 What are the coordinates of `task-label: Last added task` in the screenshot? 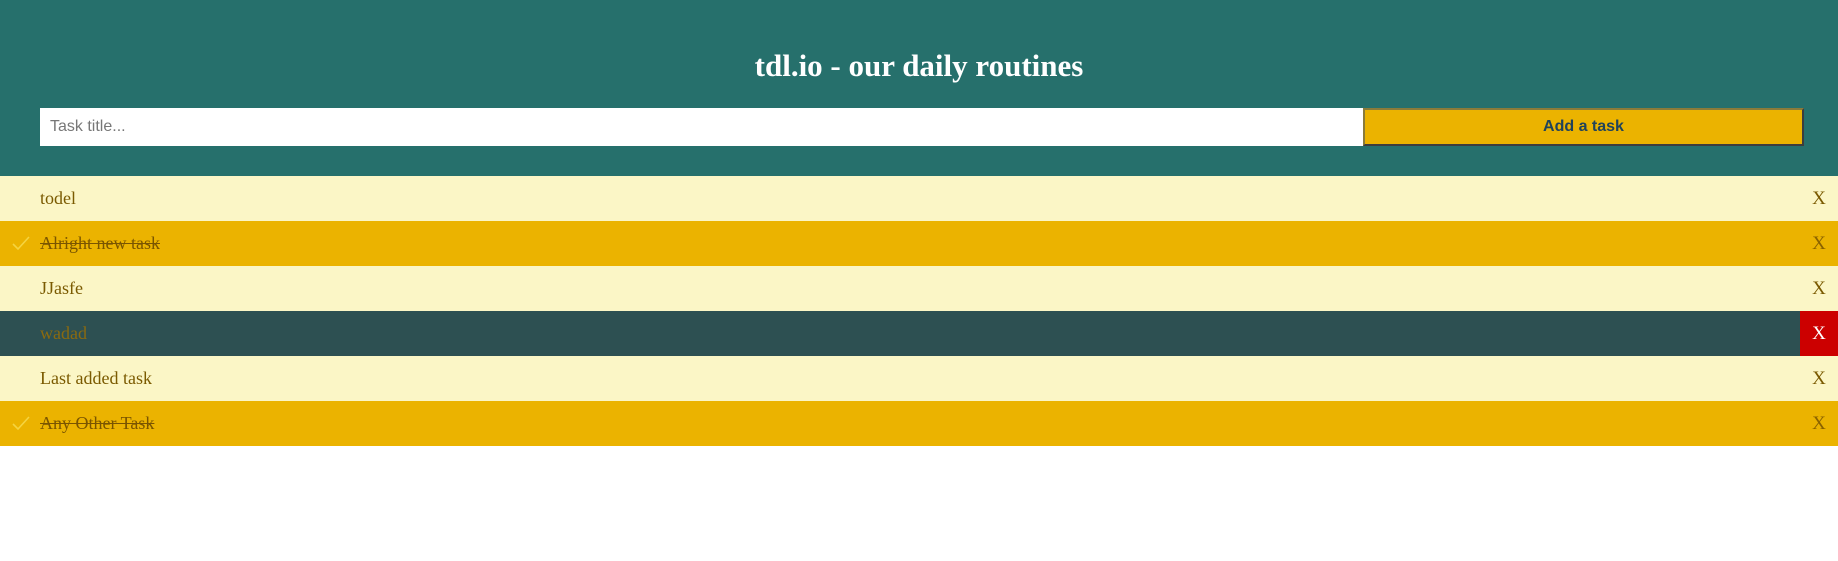 It's located at (96, 378).